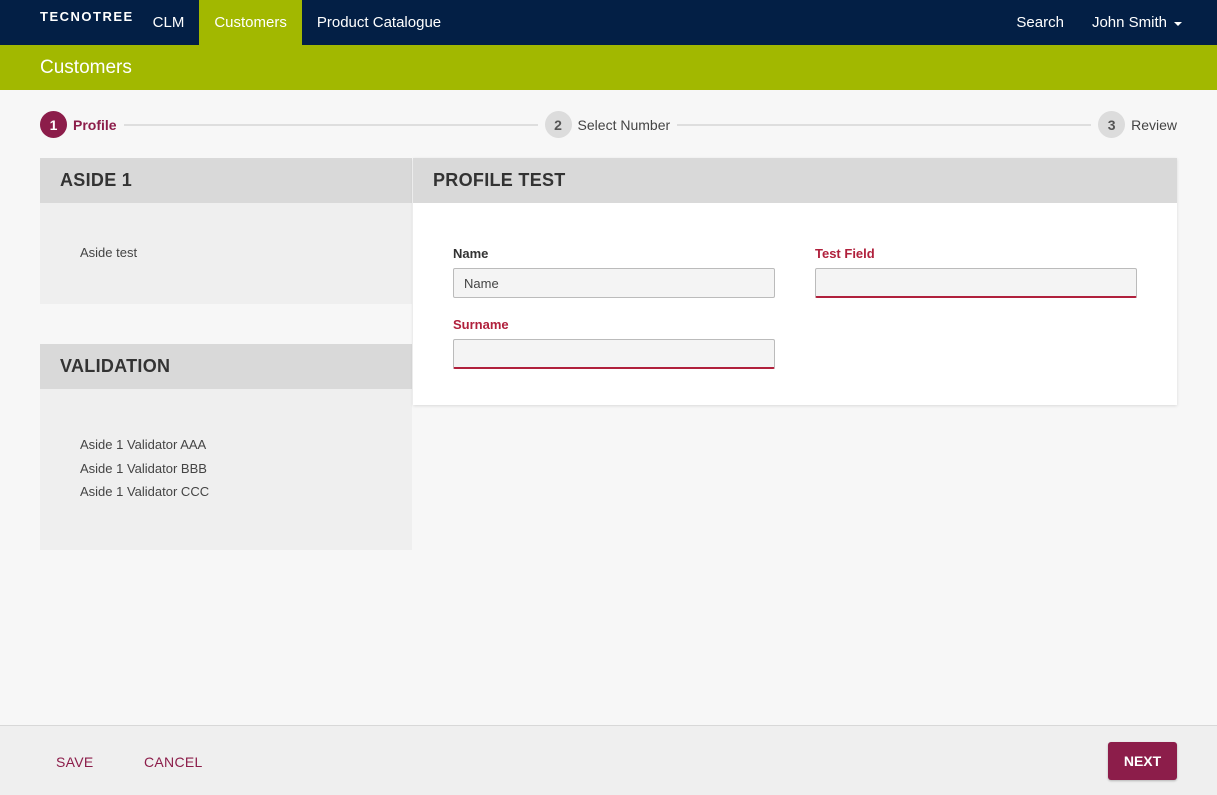 The image size is (1217, 795). What do you see at coordinates (75, 762) in the screenshot?
I see `save-button: SAVE` at bounding box center [75, 762].